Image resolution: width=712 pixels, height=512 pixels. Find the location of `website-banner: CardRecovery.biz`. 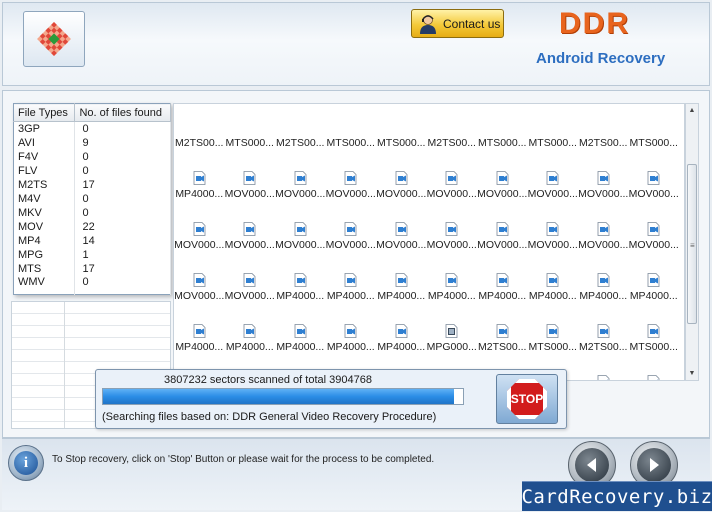

website-banner: CardRecovery.biz is located at coordinates (616, 496).